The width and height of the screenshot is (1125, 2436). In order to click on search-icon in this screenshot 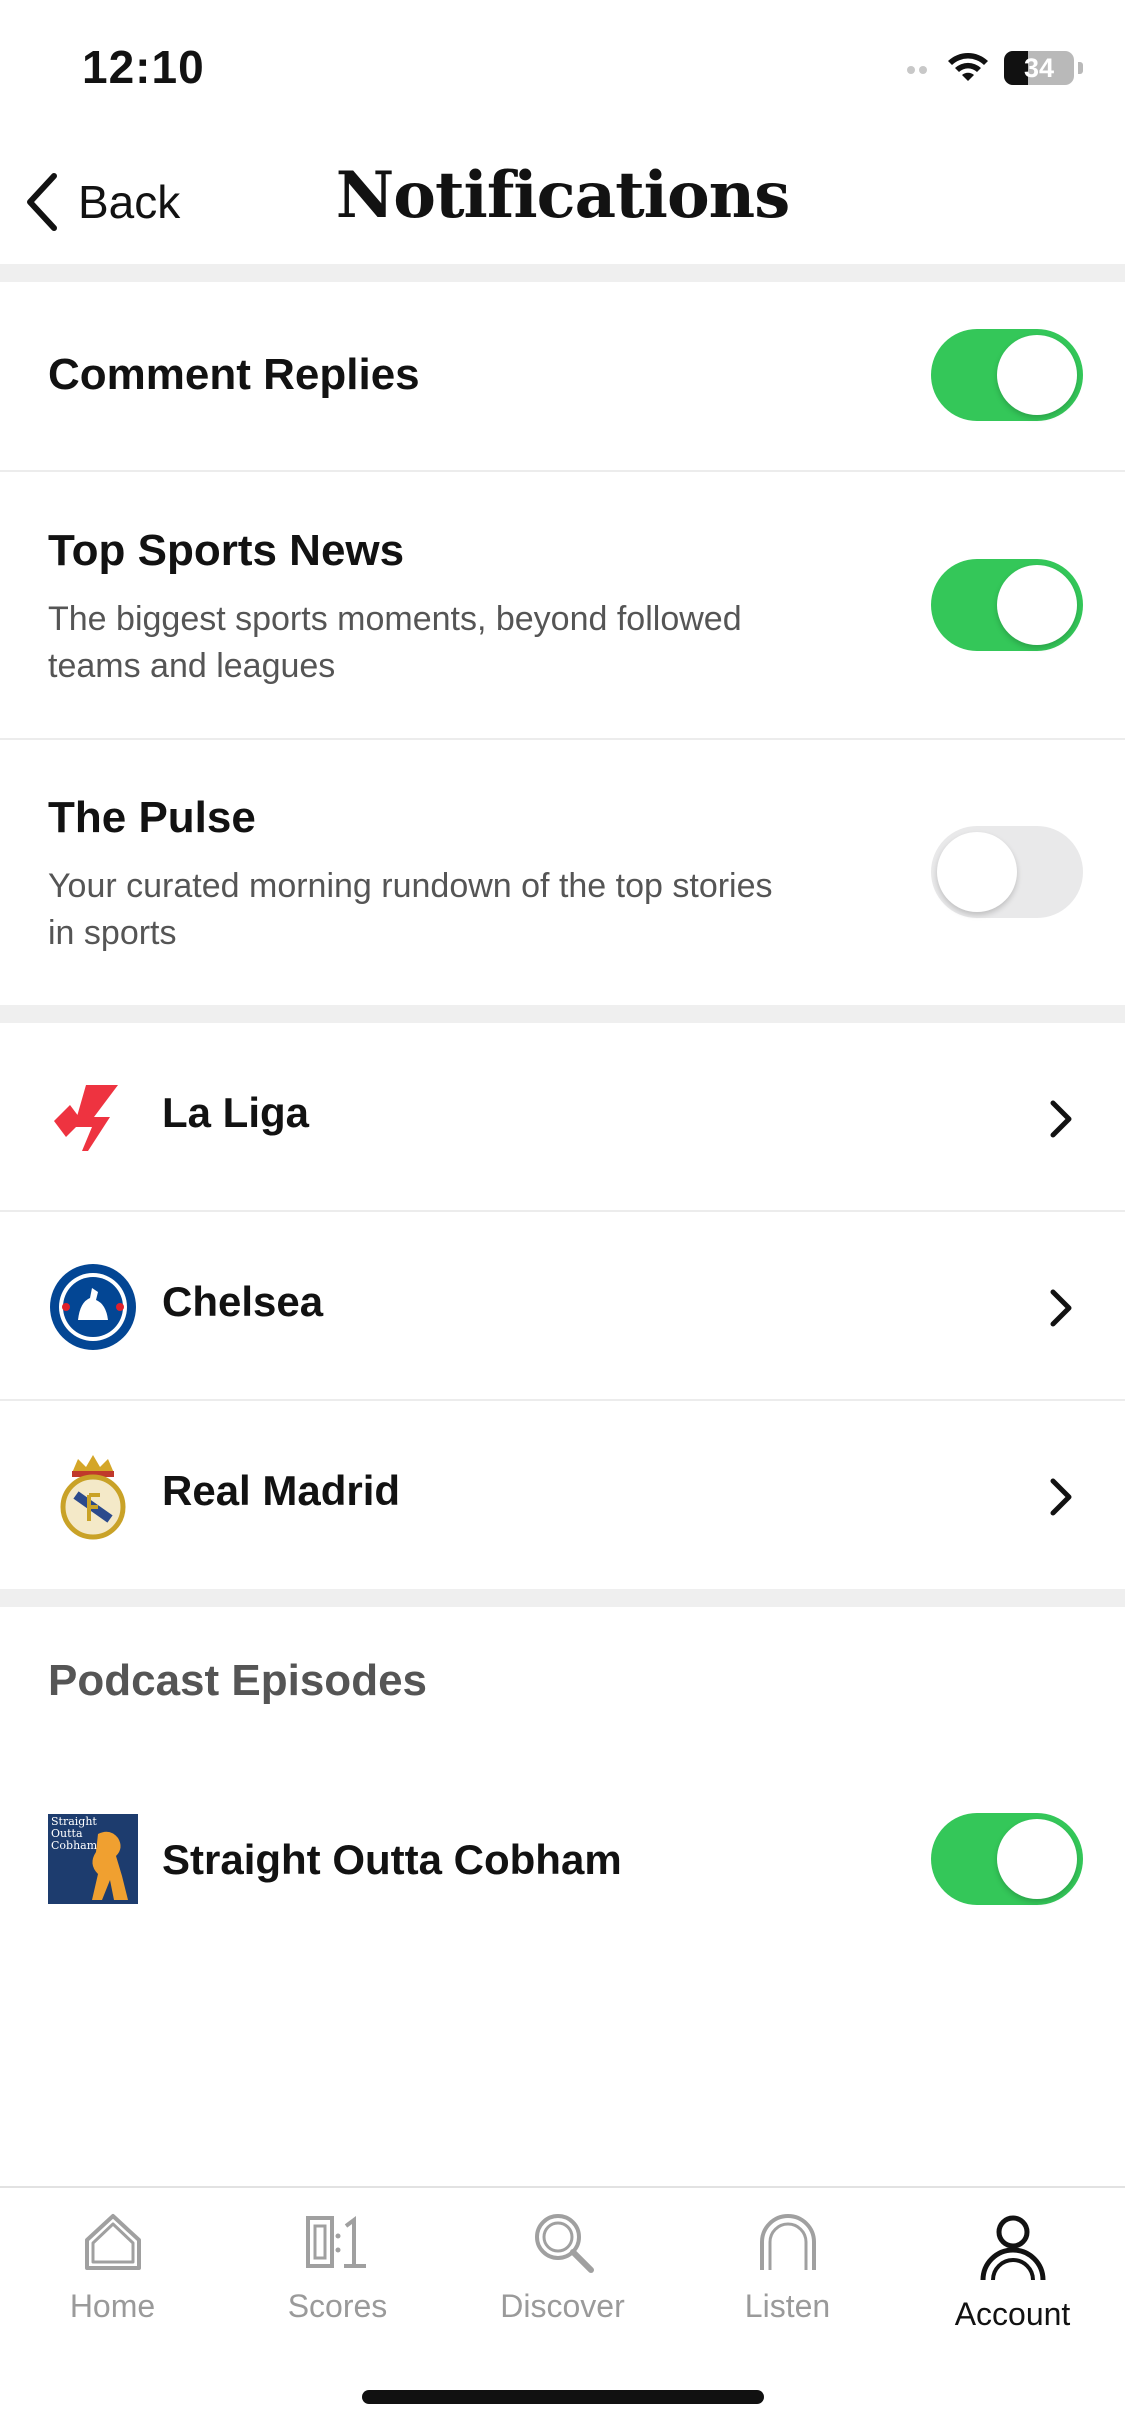, I will do `click(564, 2243)`.